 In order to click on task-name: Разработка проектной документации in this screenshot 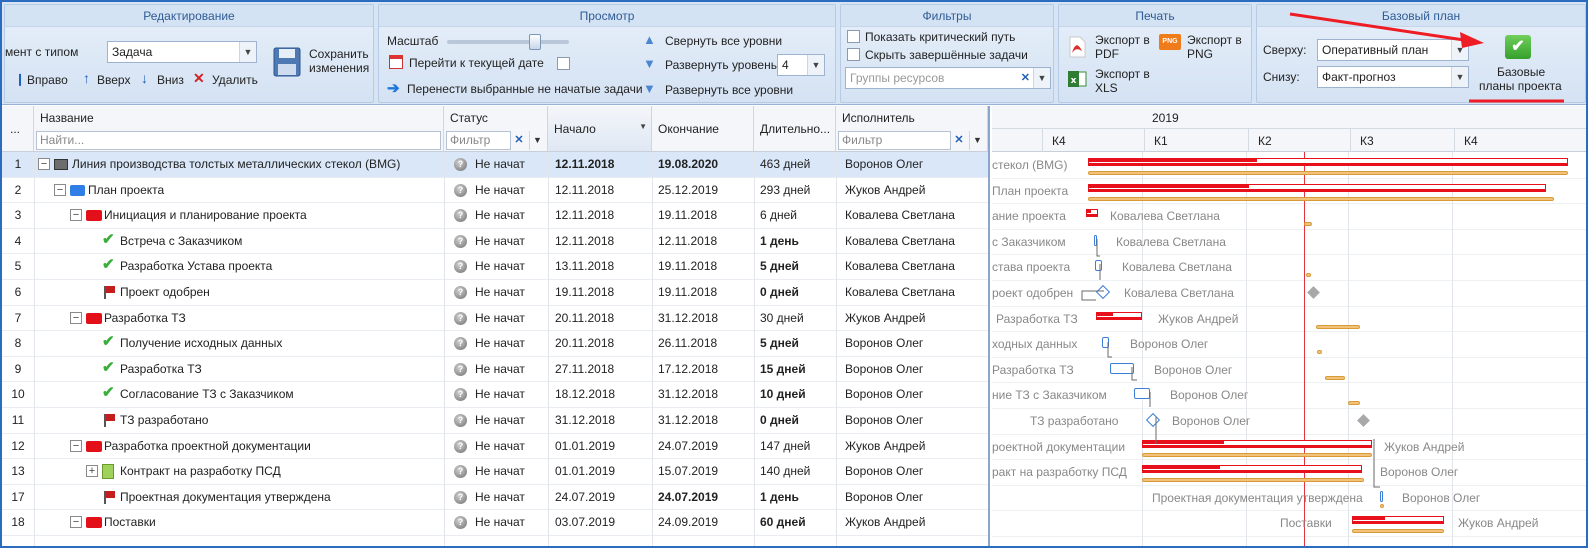, I will do `click(273, 446)`.